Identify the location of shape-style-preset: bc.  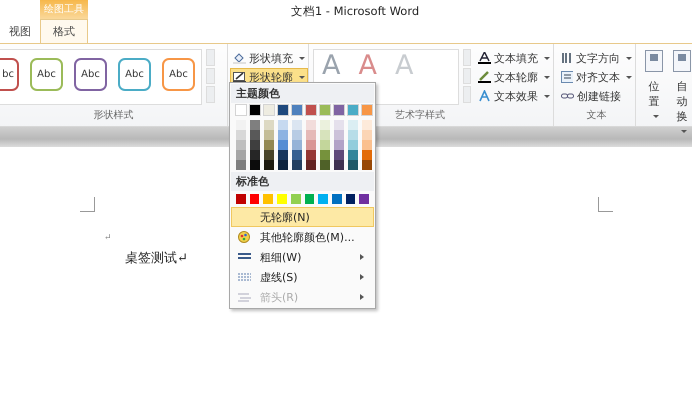
(9, 74).